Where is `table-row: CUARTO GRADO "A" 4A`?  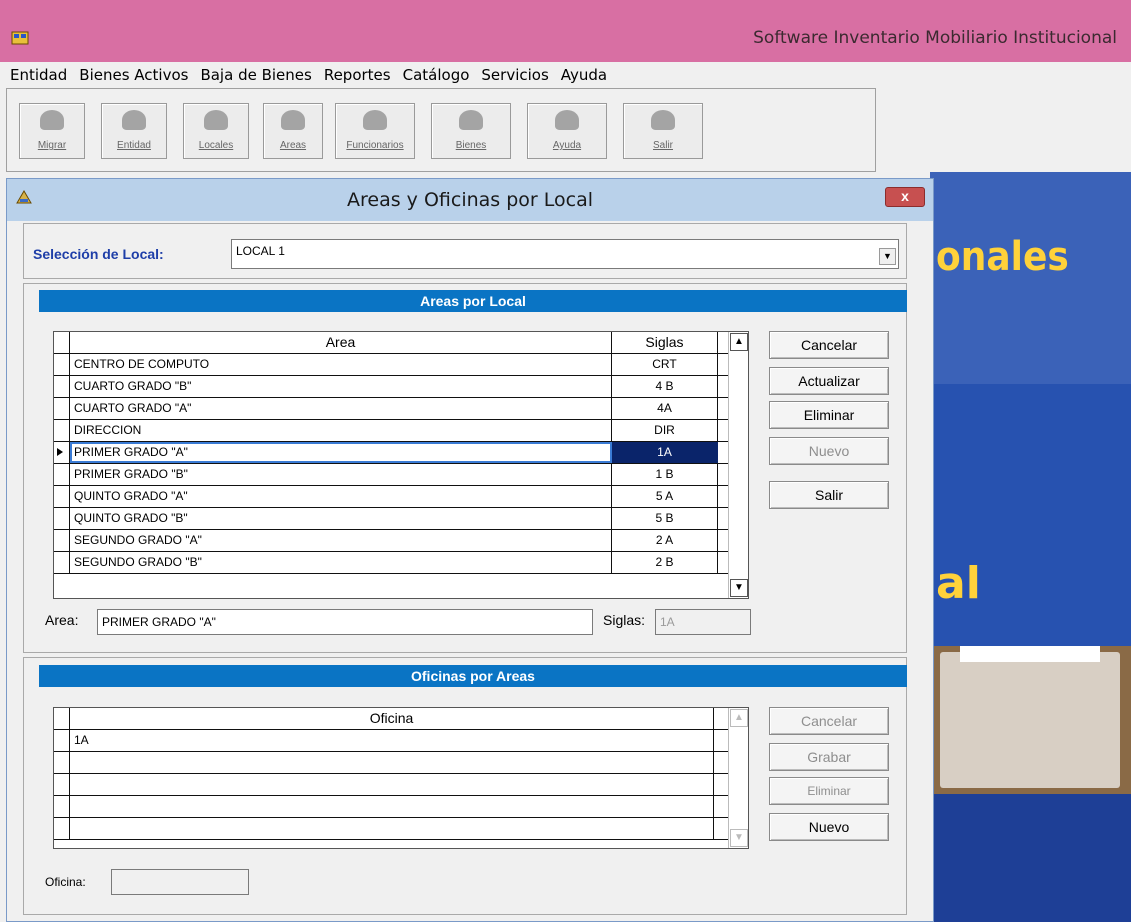 table-row: CUARTO GRADO "A" 4A is located at coordinates (392, 409).